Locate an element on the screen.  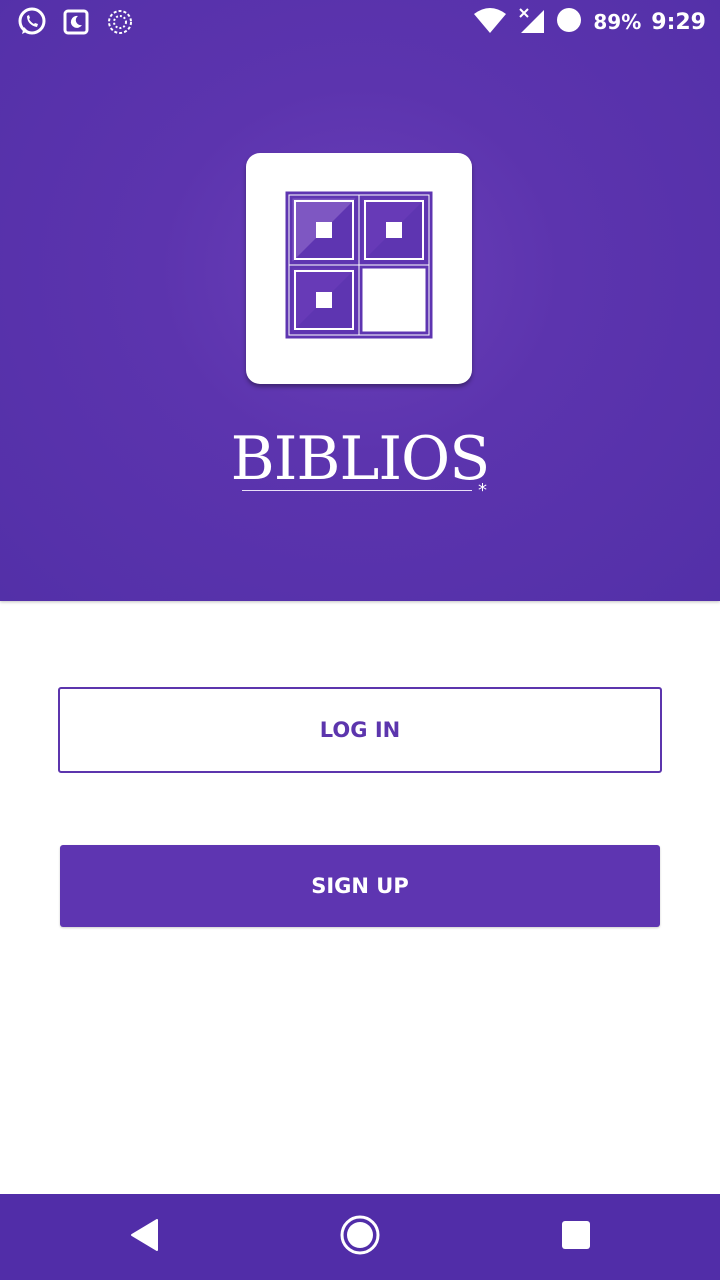
cellular-no-signal-icon is located at coordinates (531, 22).